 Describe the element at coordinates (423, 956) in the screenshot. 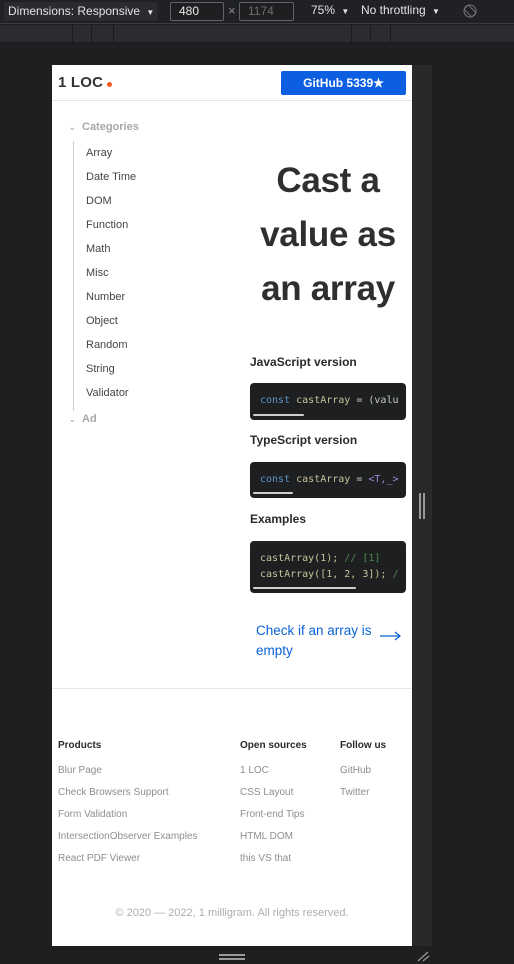

I see `resize-corner-icon` at that location.